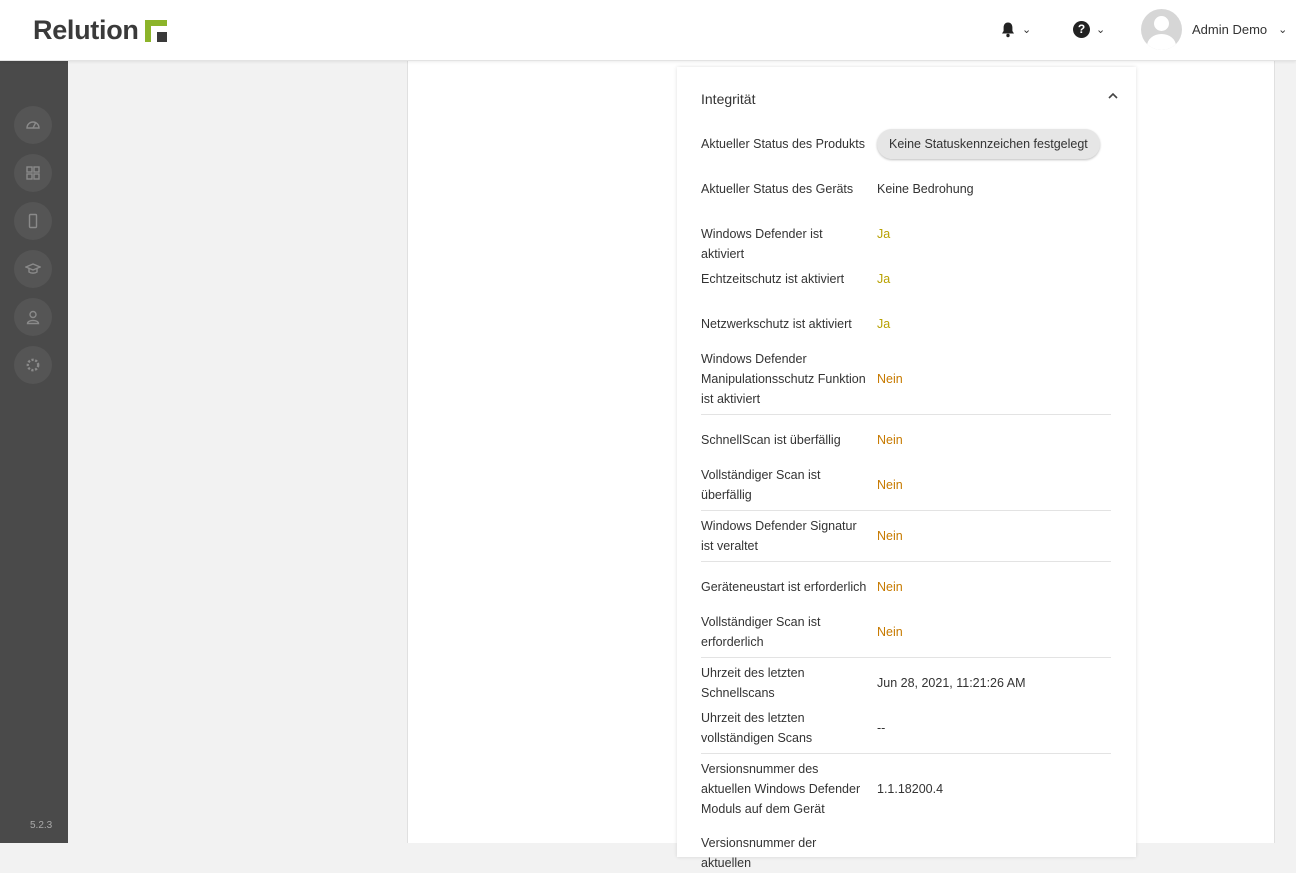  What do you see at coordinates (648, 30) in the screenshot?
I see `top-header: Relution ⌄ ? ⌄ Admin Demo ⌄` at bounding box center [648, 30].